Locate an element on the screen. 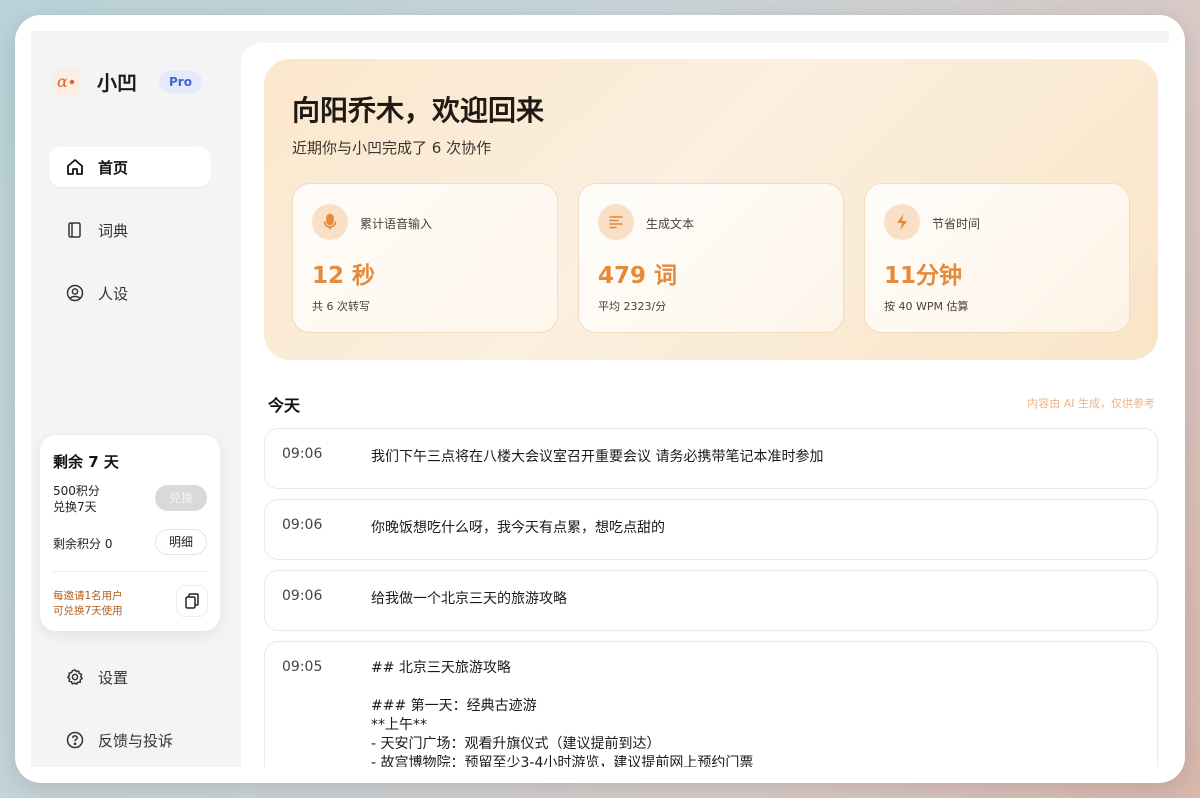 The height and width of the screenshot is (798, 1200). section-title-today: 今天 is located at coordinates (284, 405).